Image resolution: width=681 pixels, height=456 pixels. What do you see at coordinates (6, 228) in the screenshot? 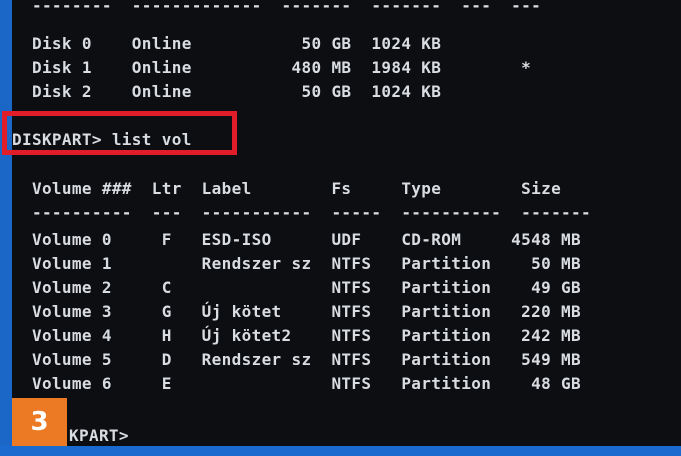
I see `window-frame-left` at bounding box center [6, 228].